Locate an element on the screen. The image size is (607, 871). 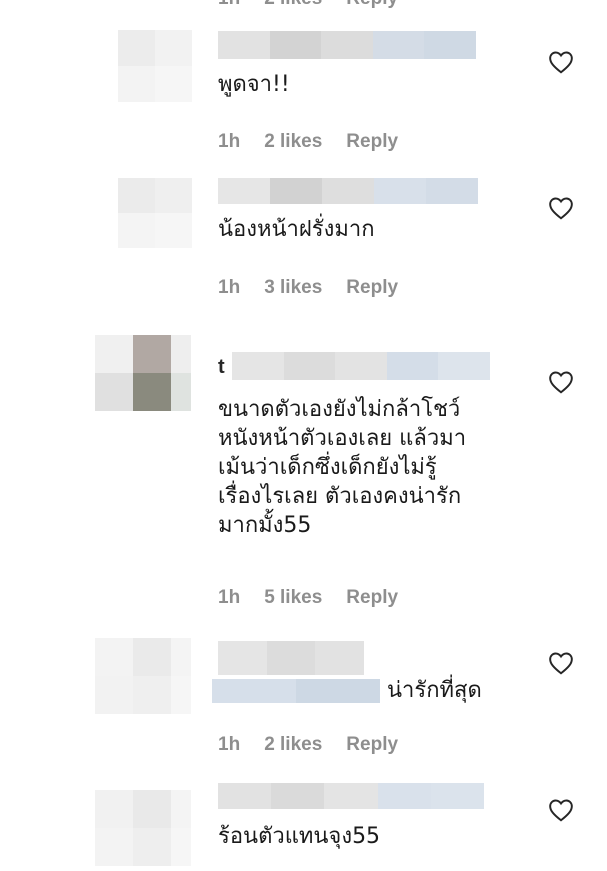
comment-text: น้องหน้าฝรั่งมาก is located at coordinates (296, 229).